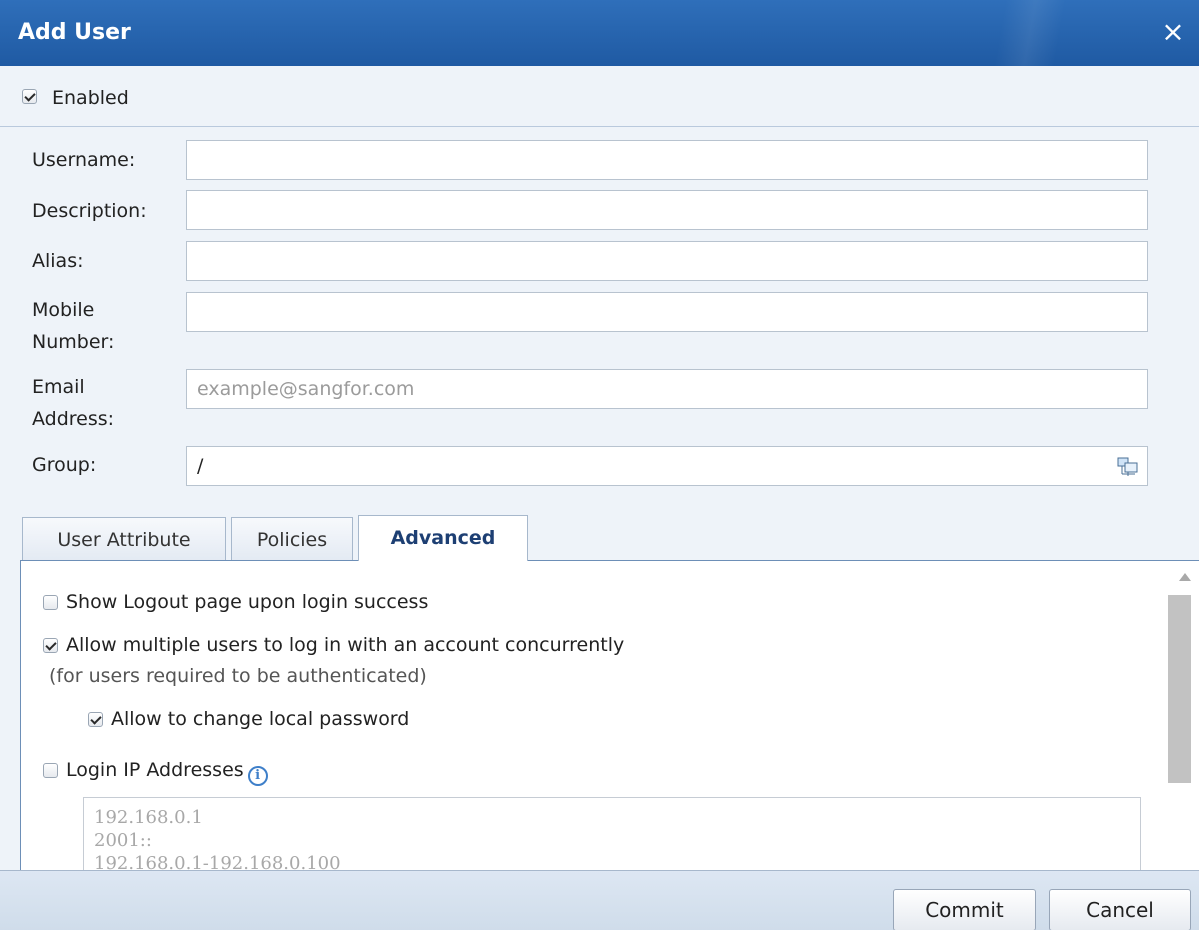  I want to click on dialog-titlebar: Add User ×, so click(599, 33).